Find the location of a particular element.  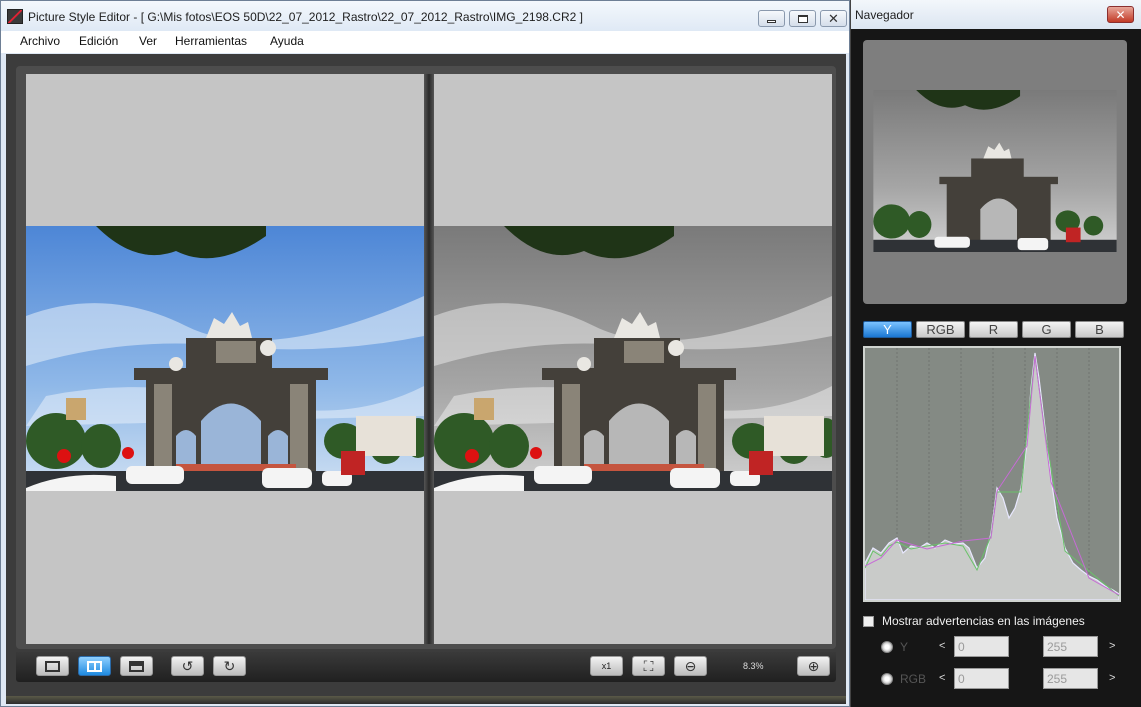

tab-channel-r: R is located at coordinates (993, 329).